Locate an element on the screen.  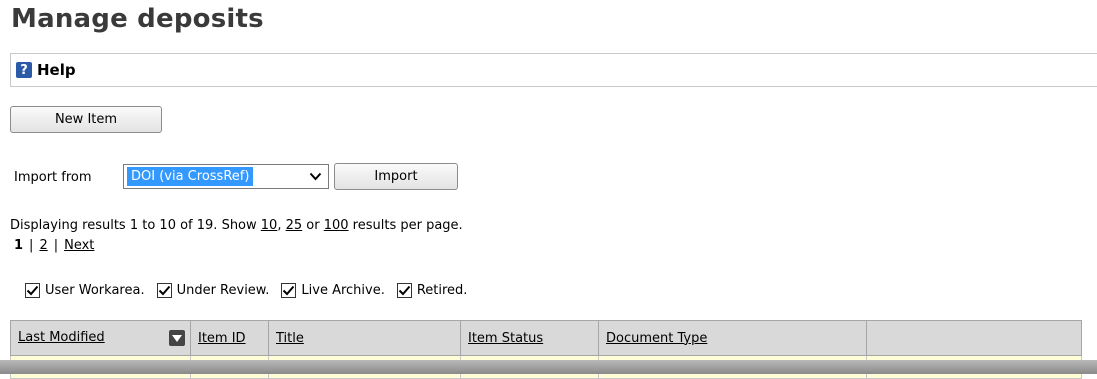
results-or: or is located at coordinates (313, 225).